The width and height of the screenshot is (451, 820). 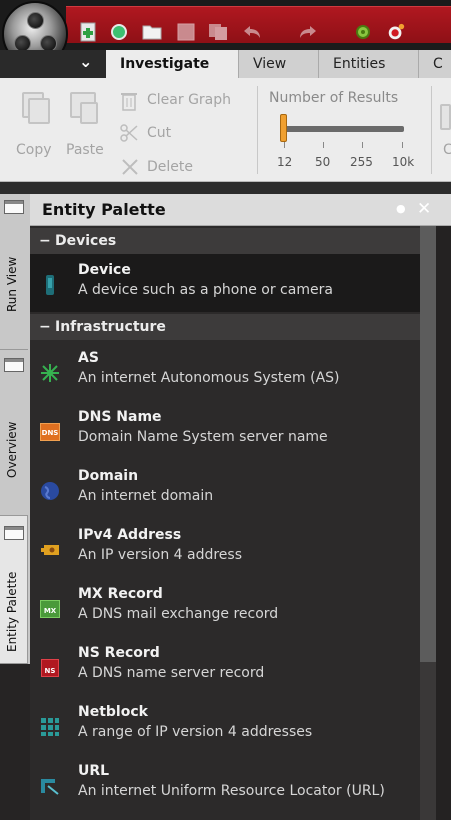 What do you see at coordinates (323, 162) in the screenshot?
I see `tick-label: 50` at bounding box center [323, 162].